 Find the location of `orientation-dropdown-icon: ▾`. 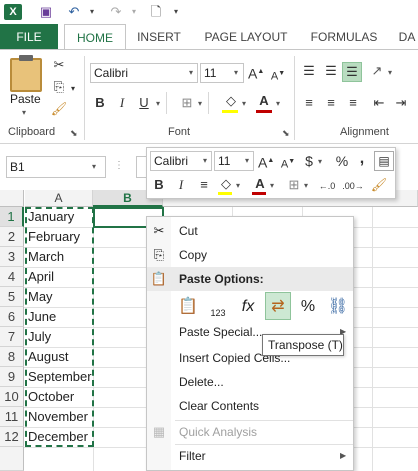

orientation-dropdown-icon: ▾ is located at coordinates (390, 72).